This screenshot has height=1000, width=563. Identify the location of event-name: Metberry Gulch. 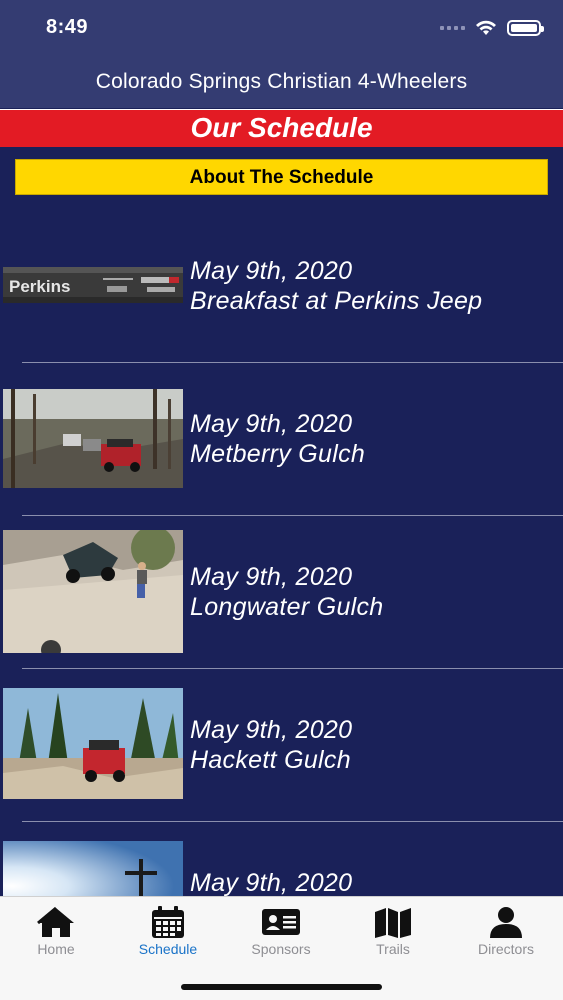
(278, 454).